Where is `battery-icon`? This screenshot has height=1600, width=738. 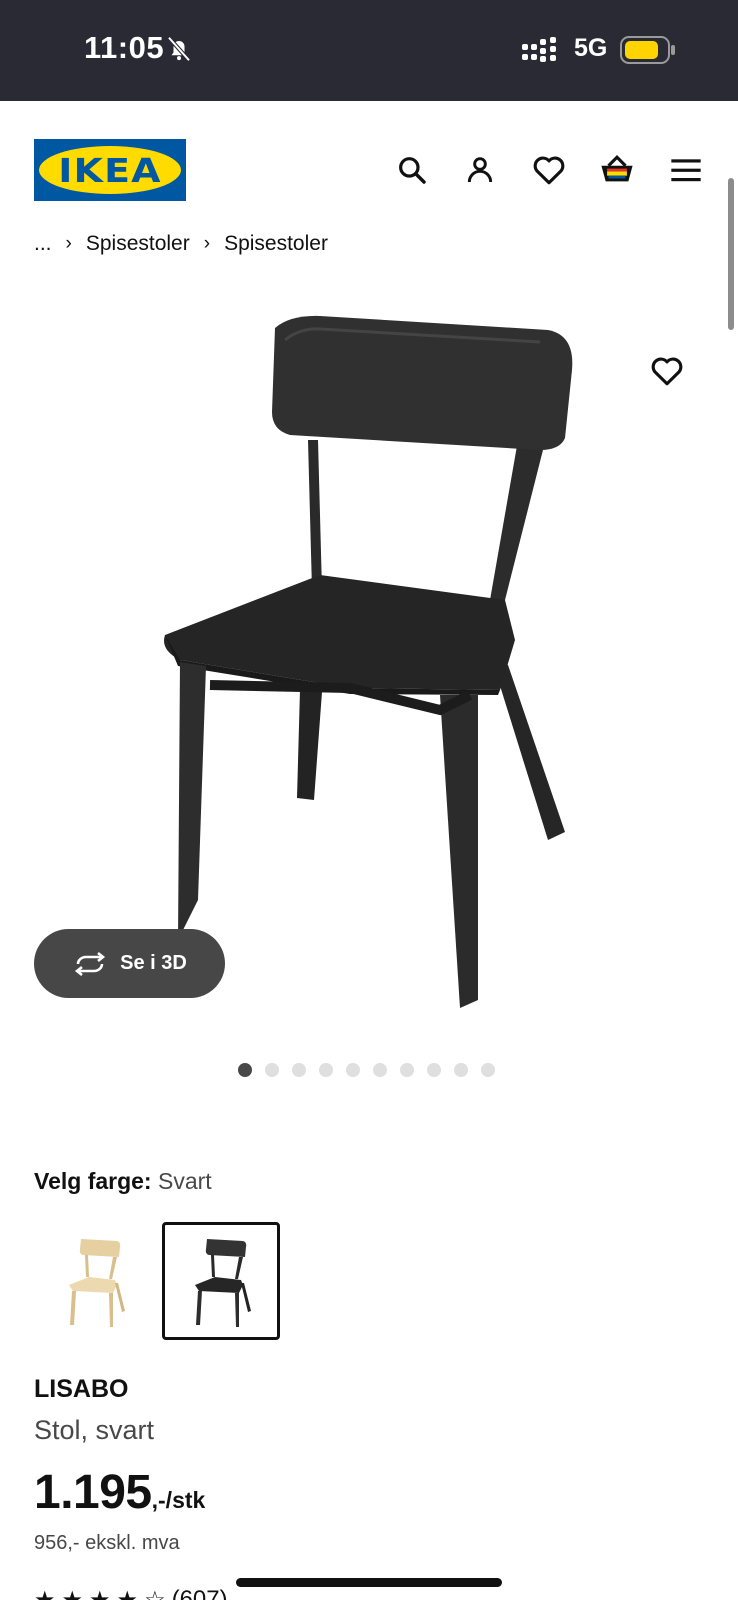 battery-icon is located at coordinates (647, 50).